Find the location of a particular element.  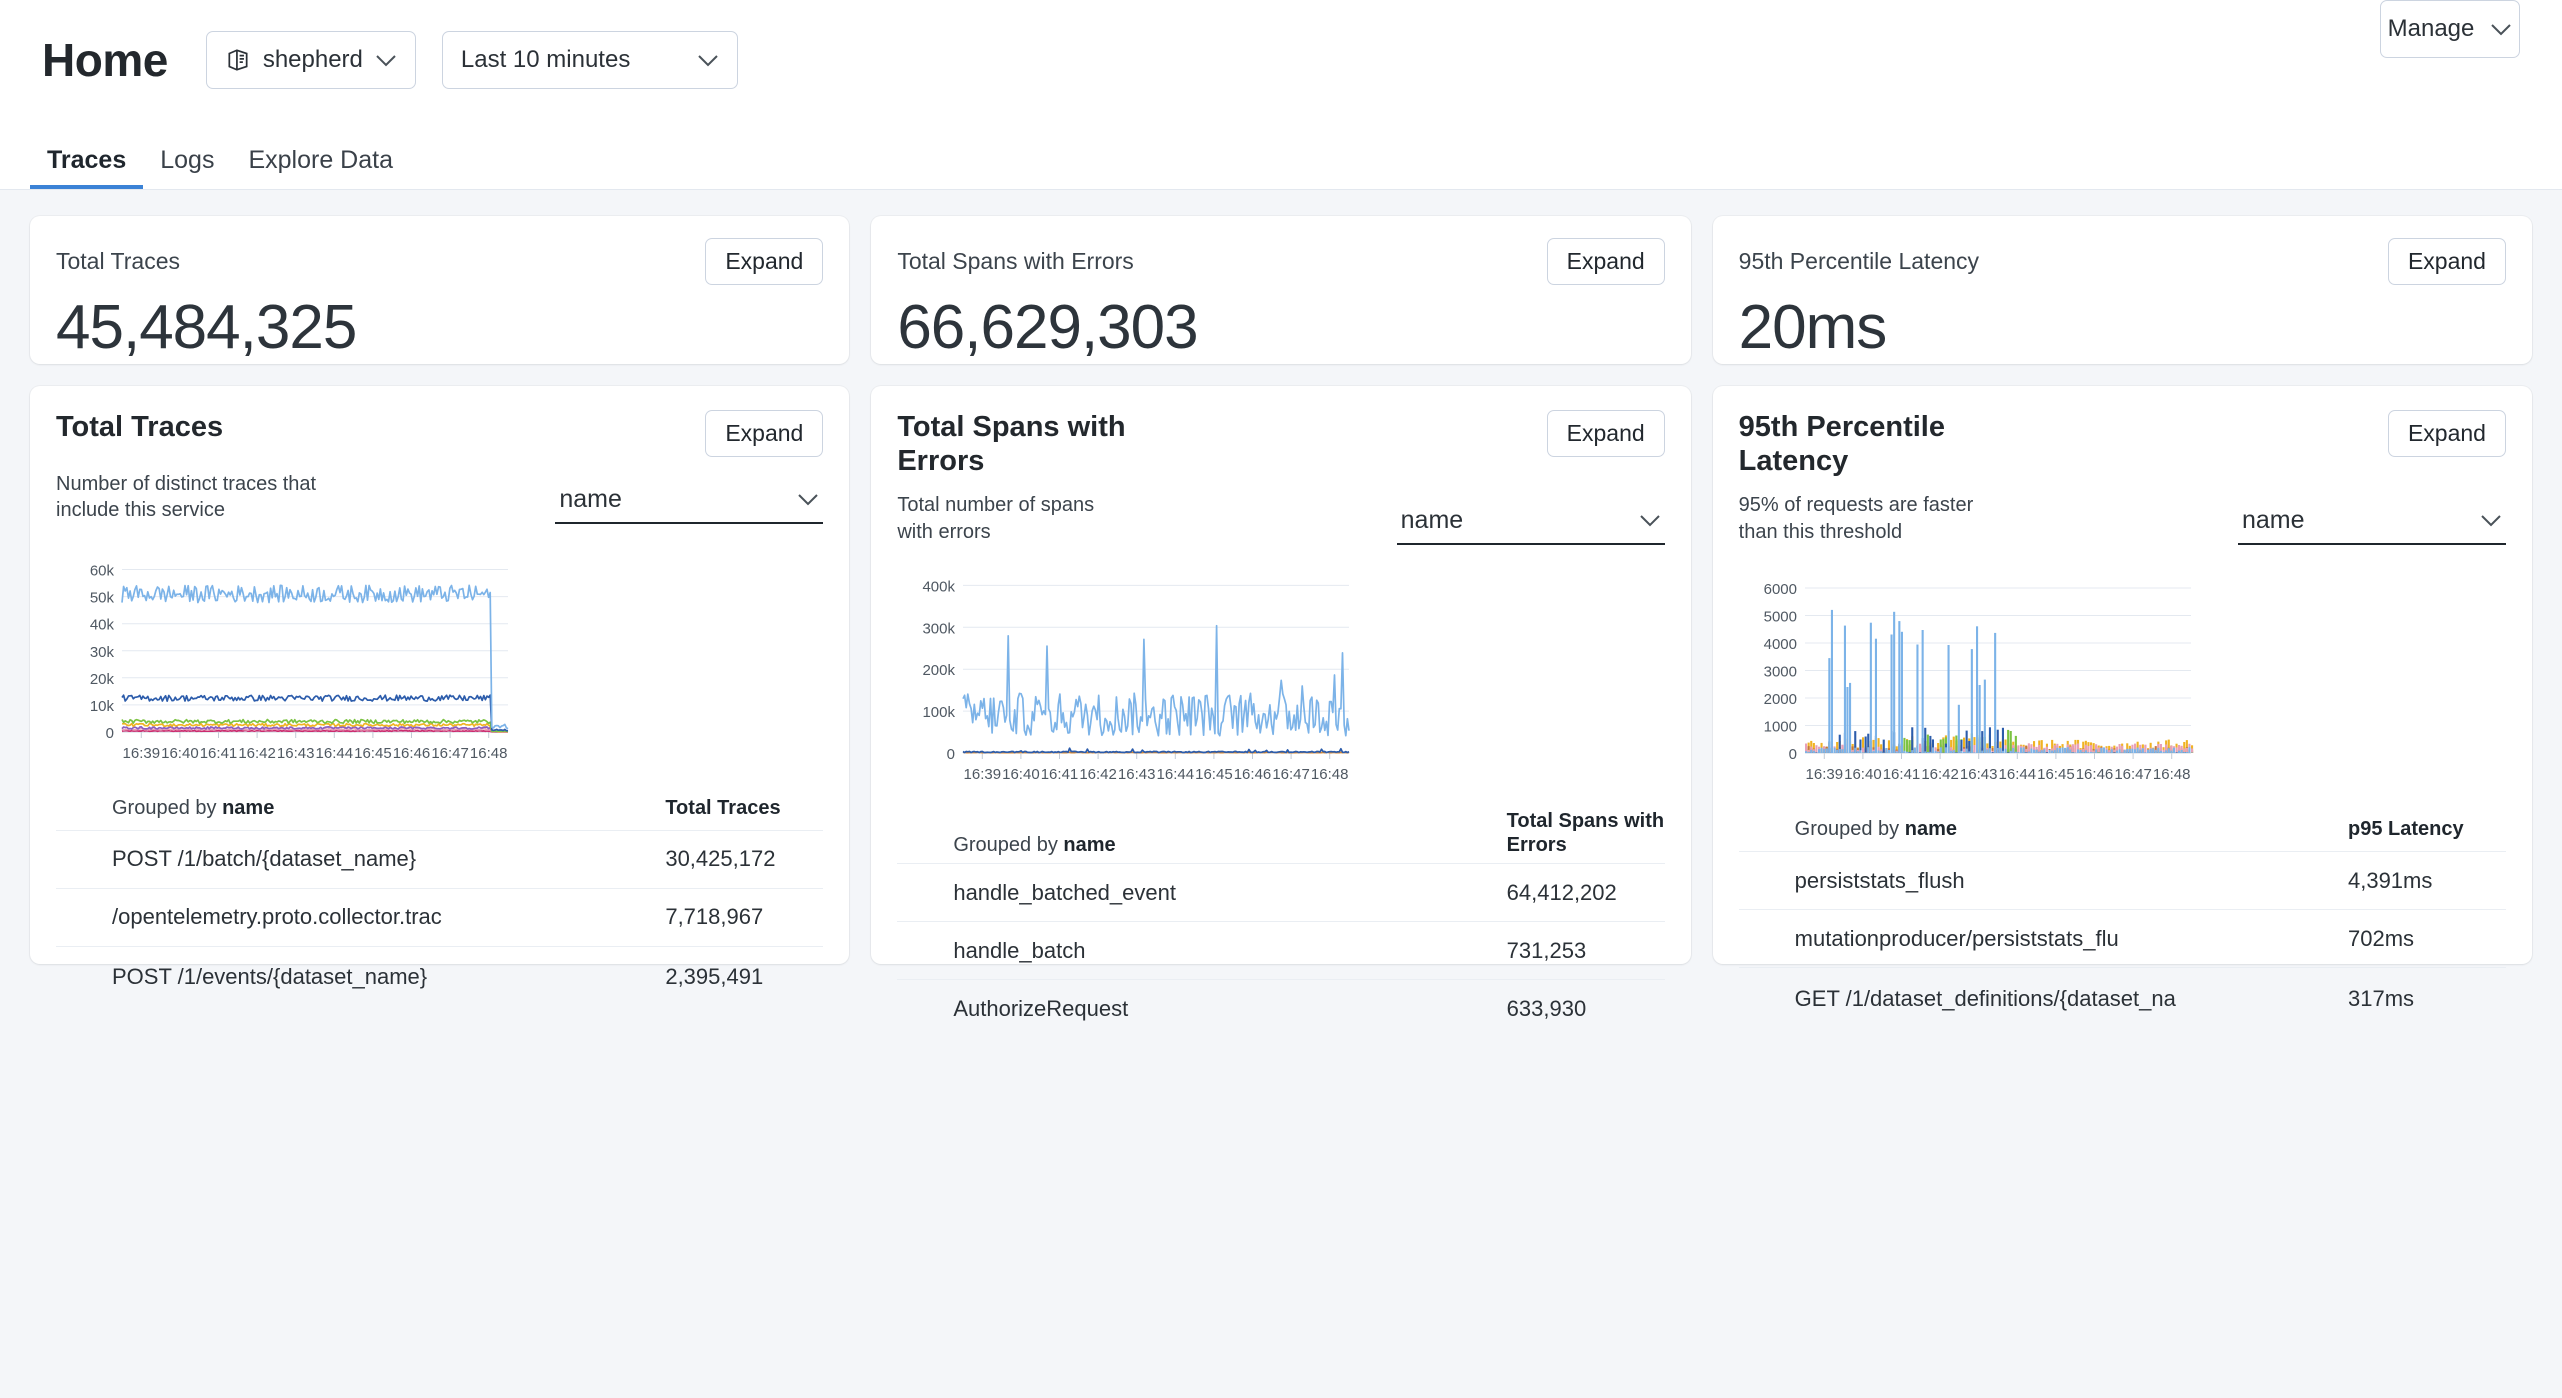

stat-card-header: Total Spans with Errors Expand is located at coordinates (1281, 261).